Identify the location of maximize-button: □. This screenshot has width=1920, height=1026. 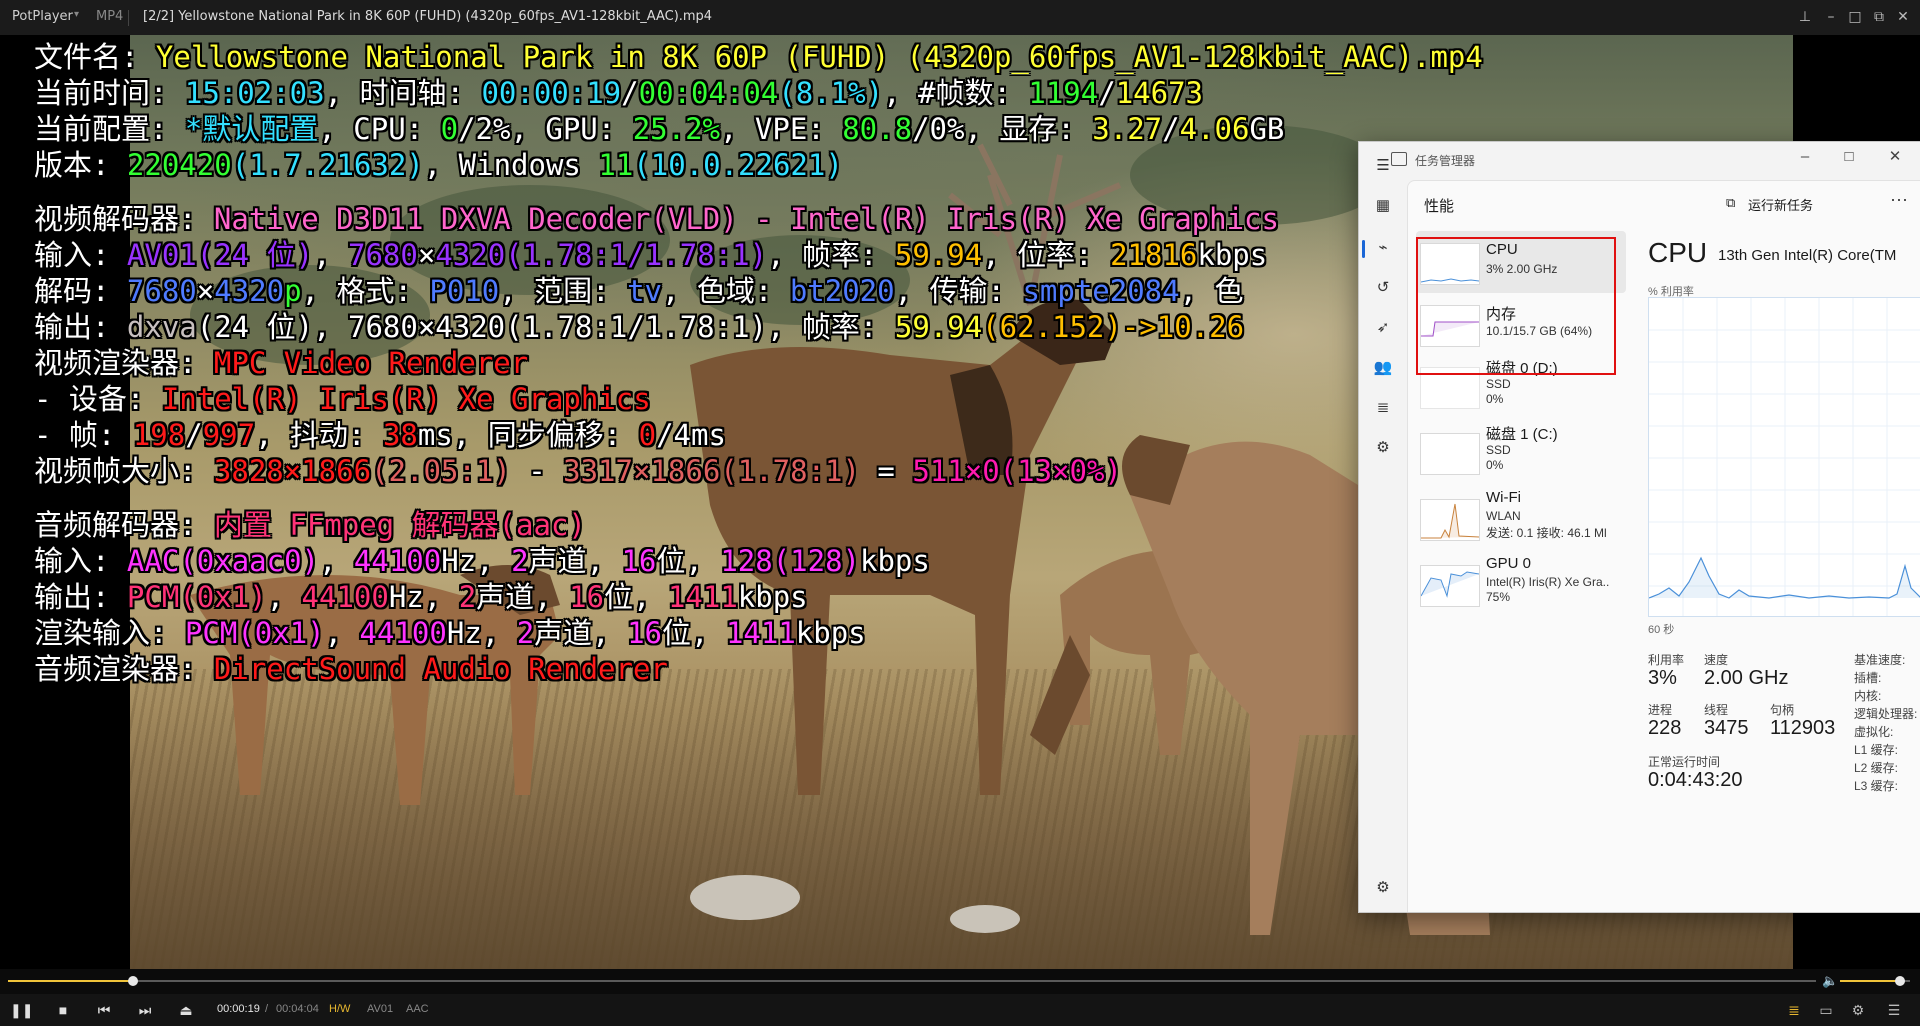
(1855, 17).